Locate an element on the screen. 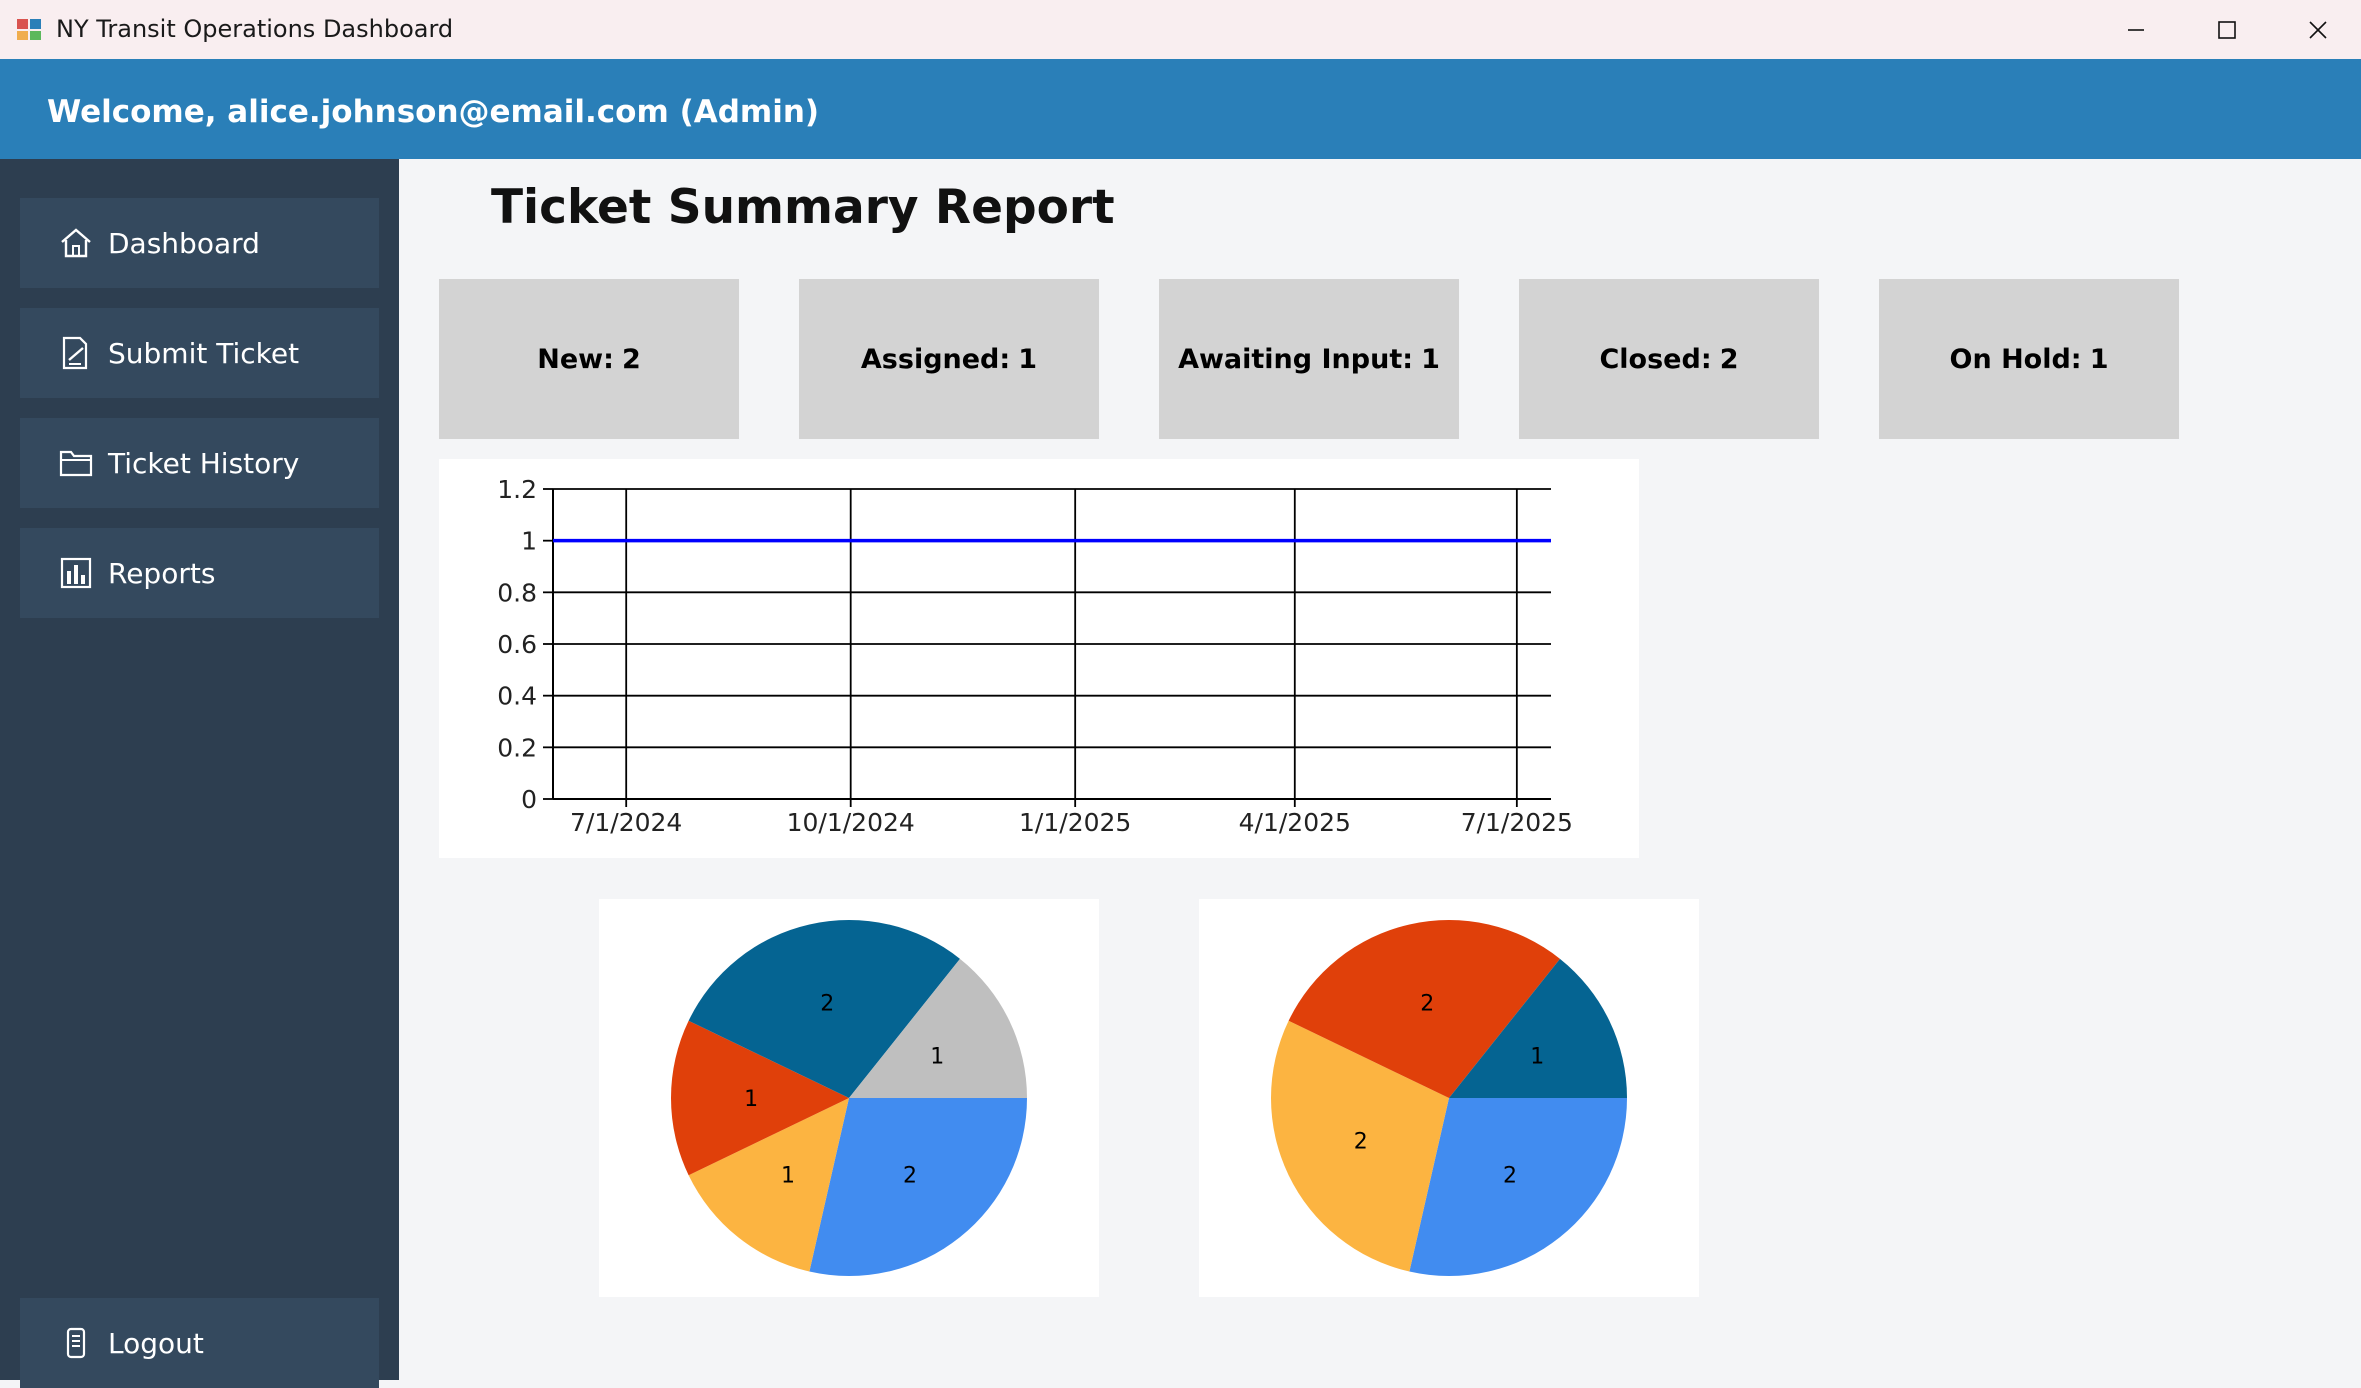  logout-button: Logout is located at coordinates (199, 1343).